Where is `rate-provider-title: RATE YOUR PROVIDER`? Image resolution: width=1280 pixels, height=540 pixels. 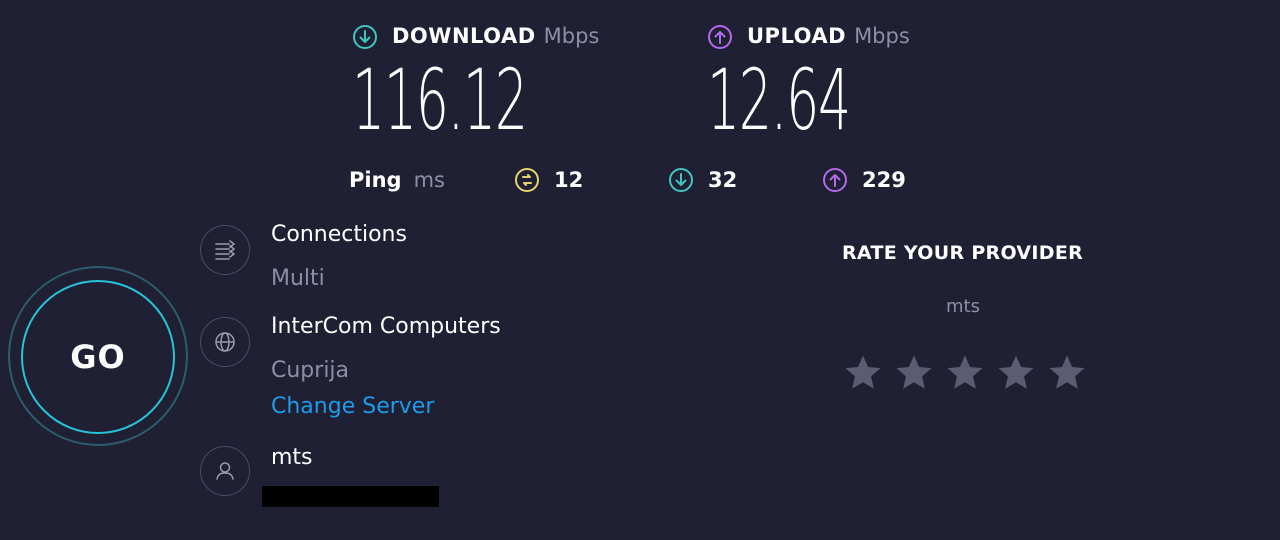 rate-provider-title: RATE YOUR PROVIDER is located at coordinates (963, 253).